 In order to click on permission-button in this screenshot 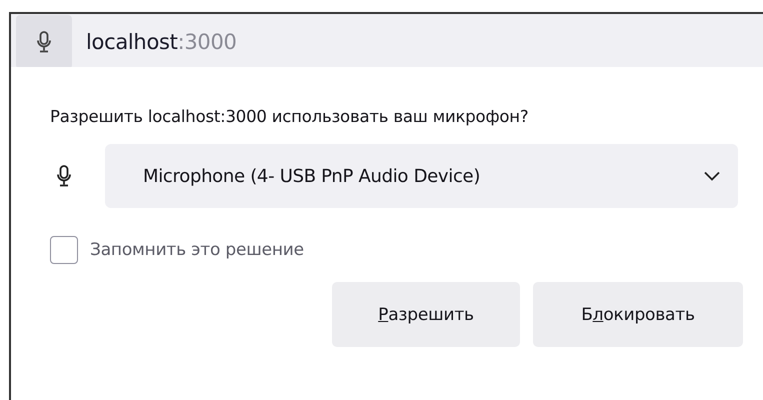, I will do `click(44, 42)`.